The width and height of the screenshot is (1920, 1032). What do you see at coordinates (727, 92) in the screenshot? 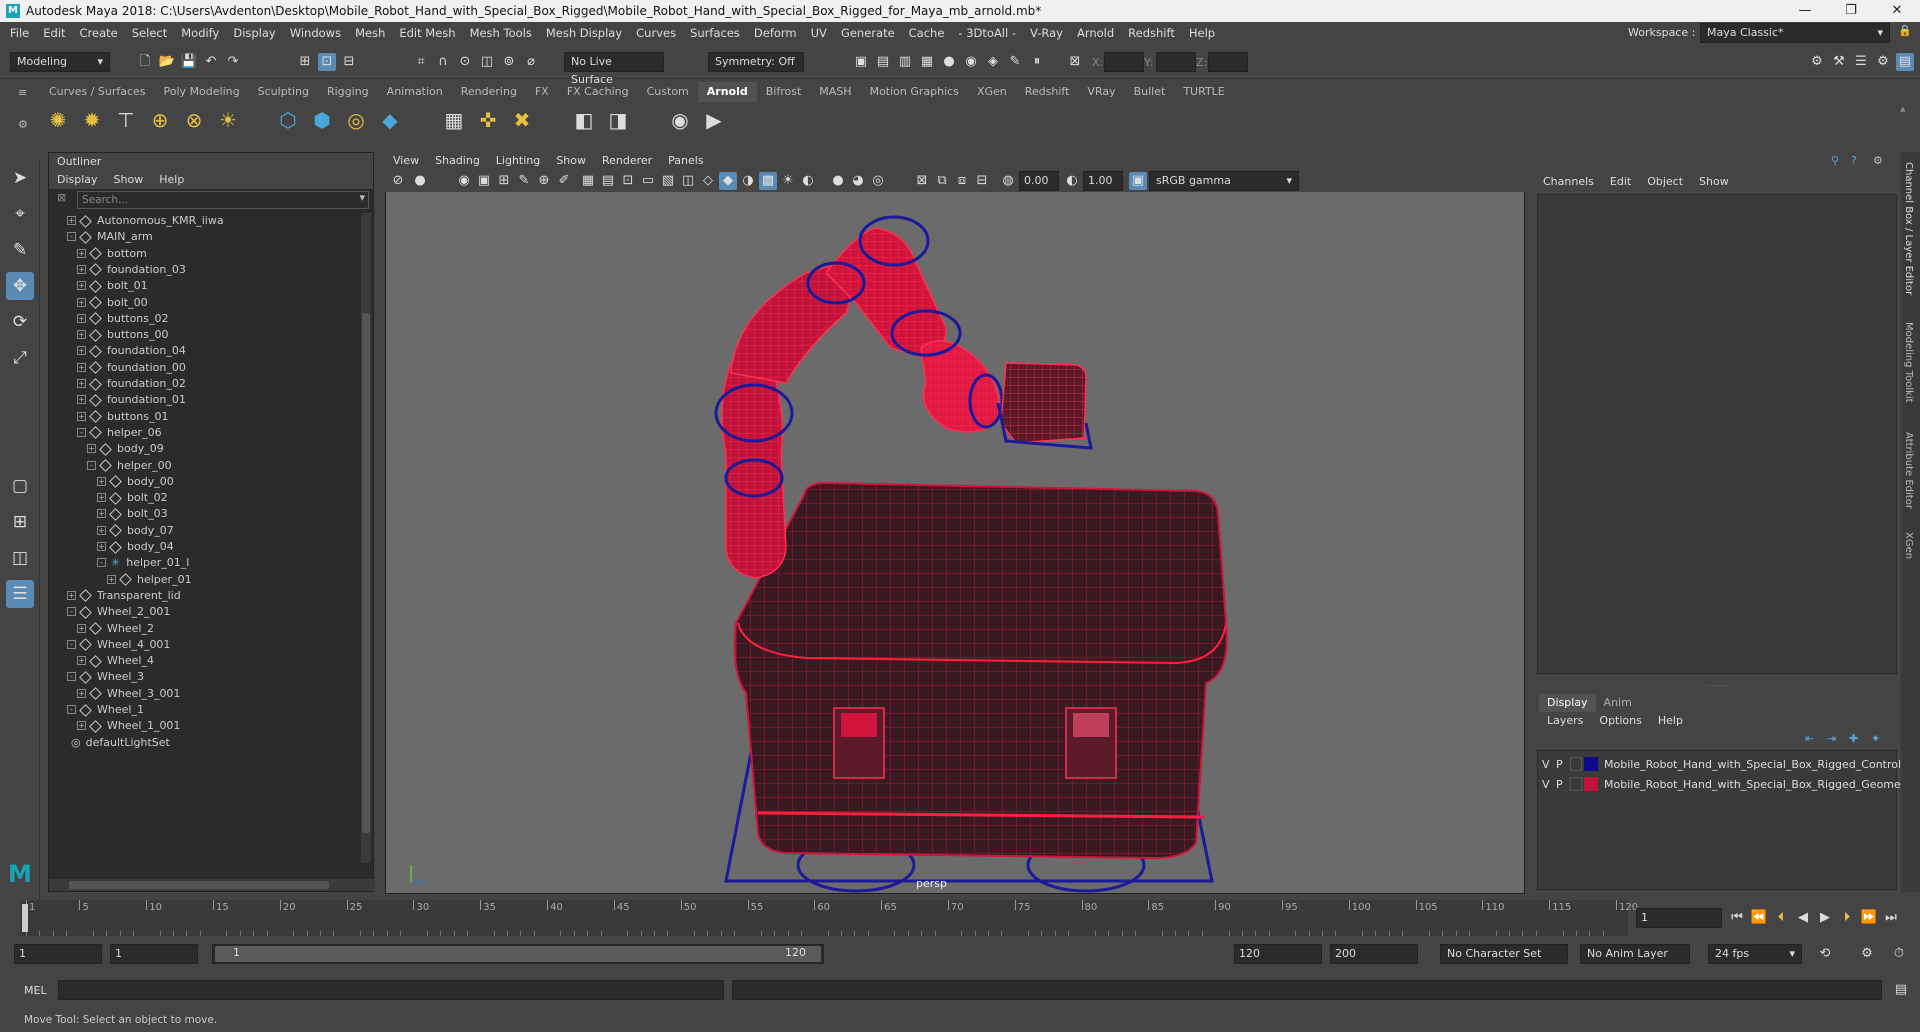
I see `shelf-tab-arnold: Arnold` at bounding box center [727, 92].